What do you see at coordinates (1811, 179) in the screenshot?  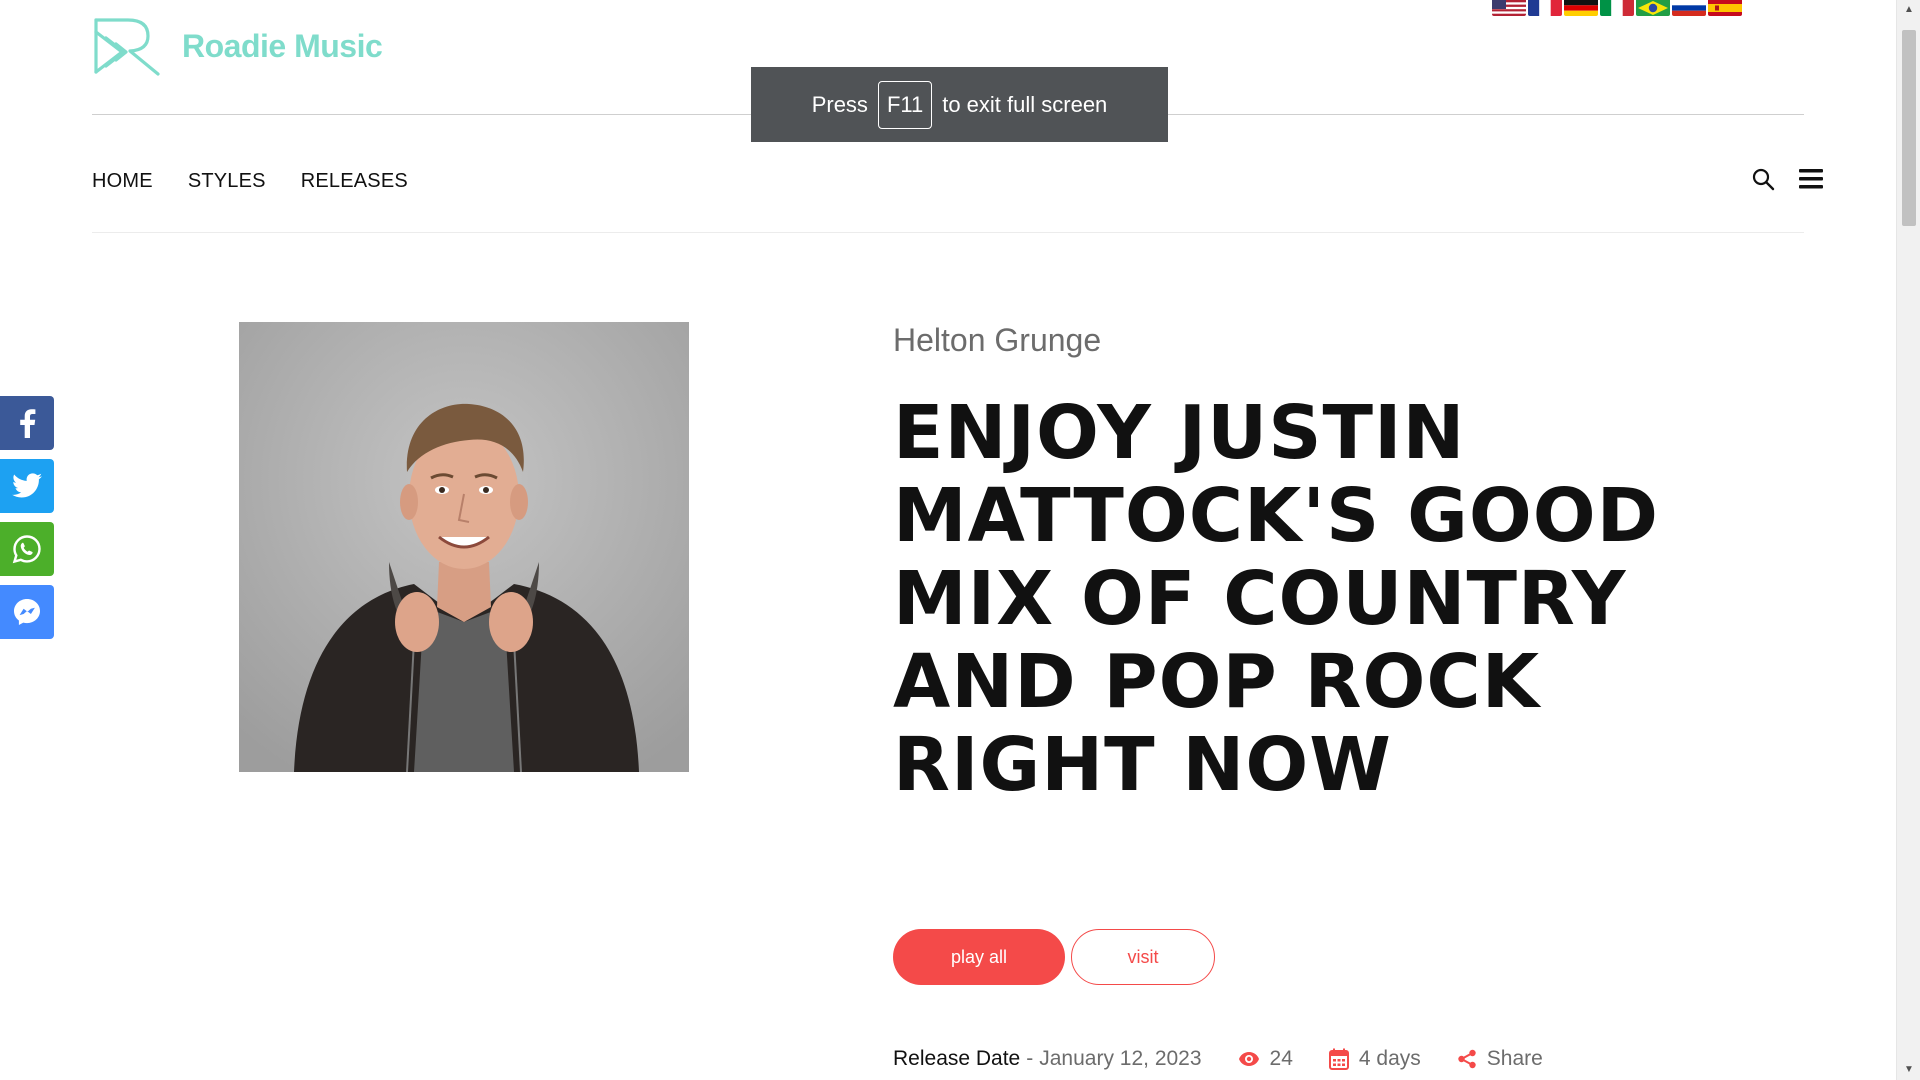 I see `menu-icon` at bounding box center [1811, 179].